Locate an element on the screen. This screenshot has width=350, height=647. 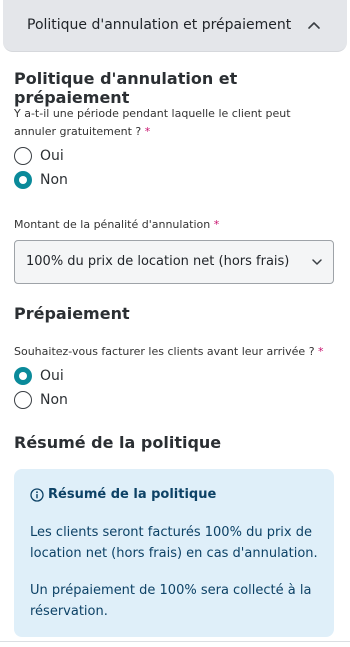
divider is located at coordinates (175, 641).